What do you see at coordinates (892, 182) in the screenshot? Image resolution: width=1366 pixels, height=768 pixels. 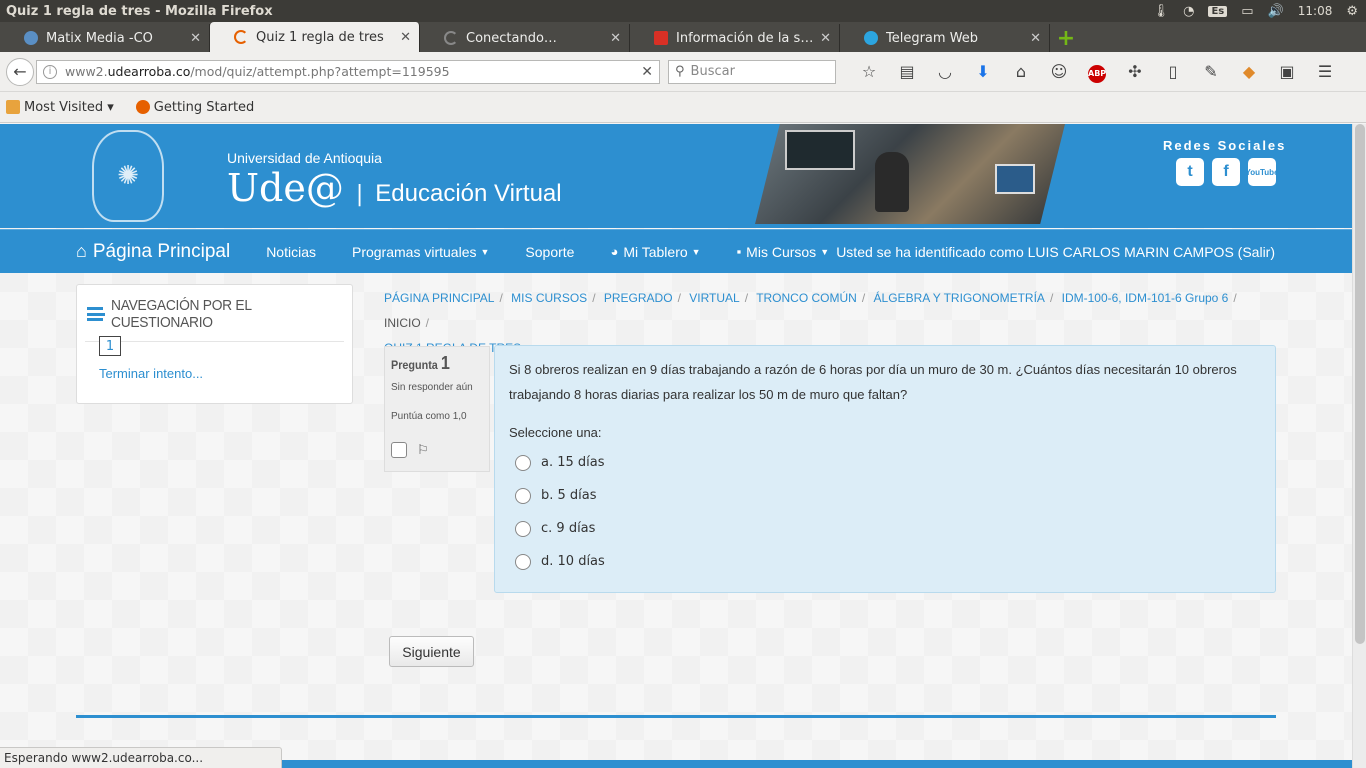 I see `photo-person` at bounding box center [892, 182].